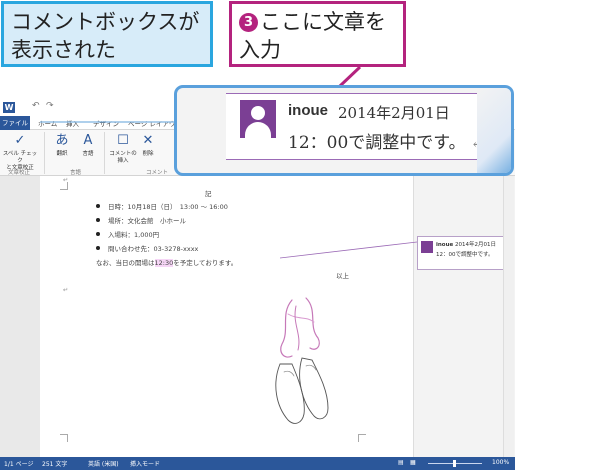  What do you see at coordinates (377, 143) in the screenshot?
I see `zoomed-comment-text: 12：00で調整中です。` at bounding box center [377, 143].